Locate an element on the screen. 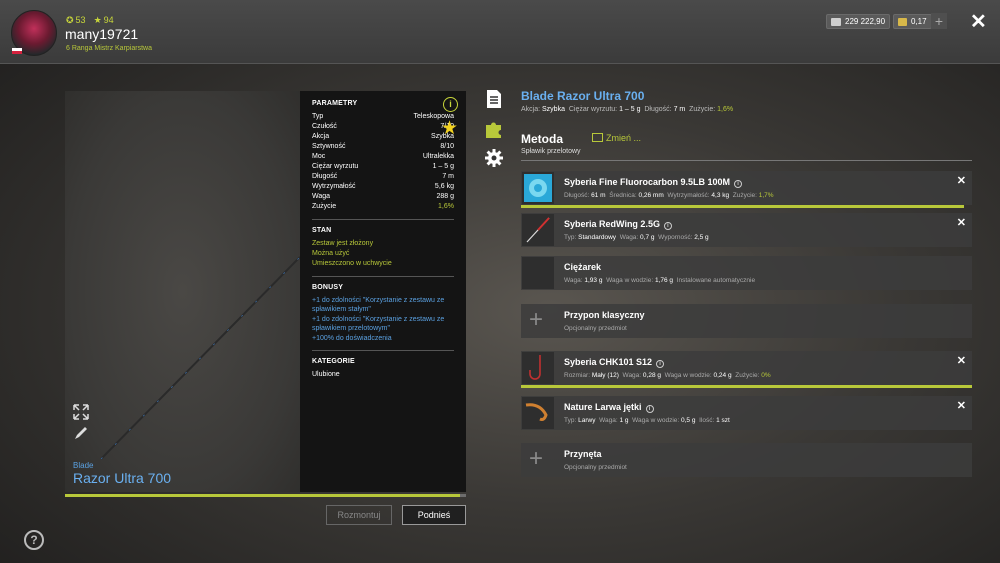 The image size is (1000, 563). slot-name: Syberia Fine Fluorocarbon 9.5LB 100M i is located at coordinates (653, 182).